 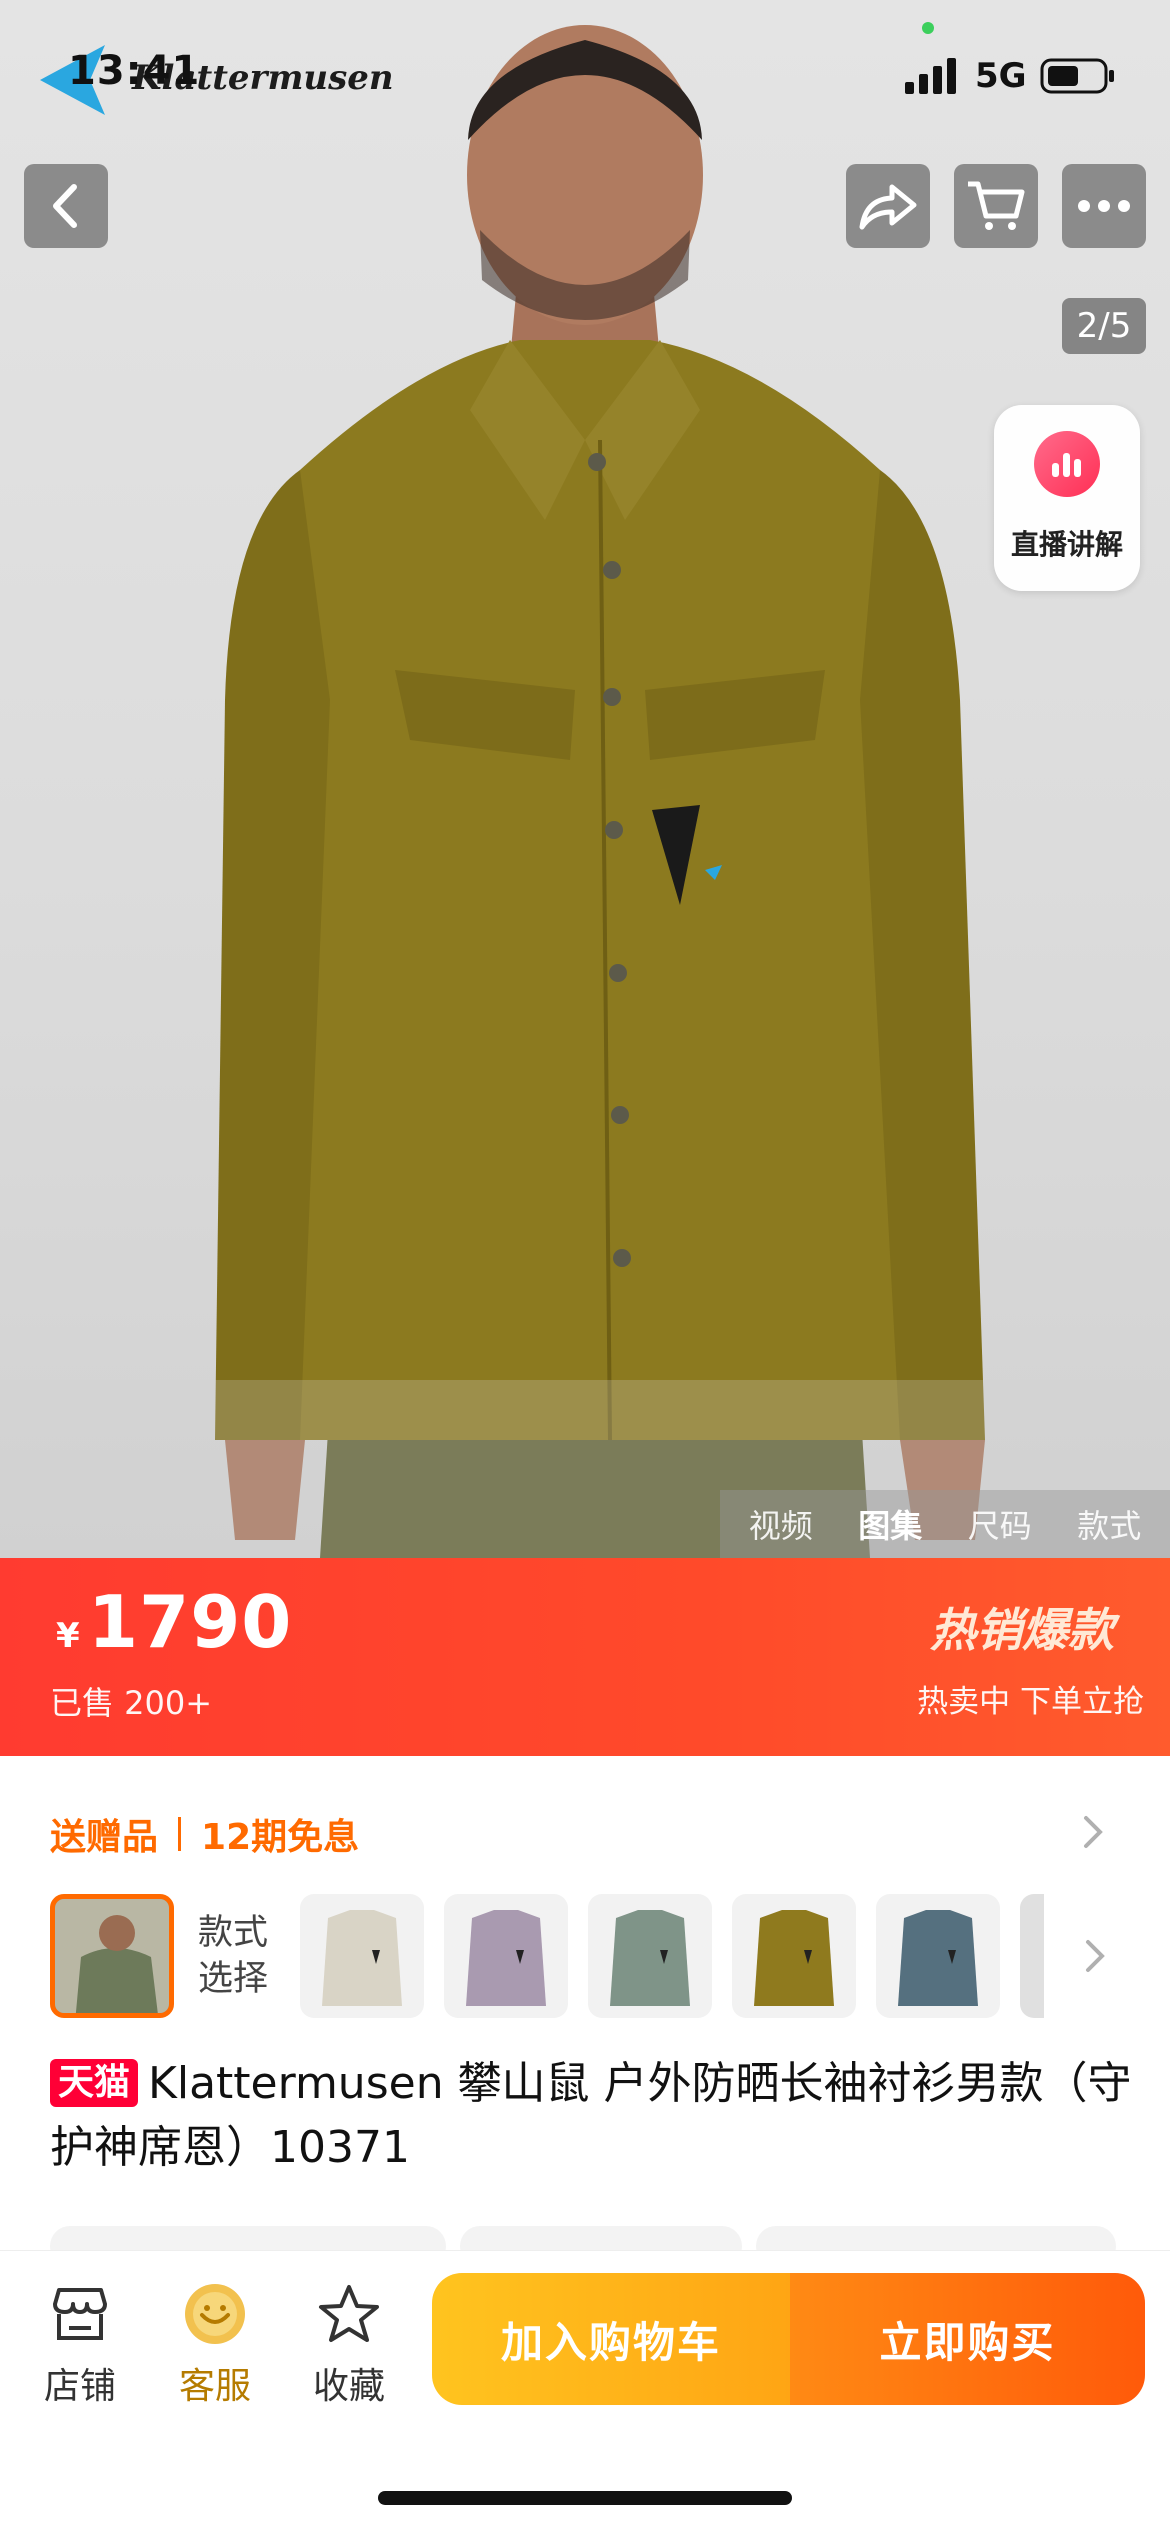 I want to click on share-button, so click(x=888, y=206).